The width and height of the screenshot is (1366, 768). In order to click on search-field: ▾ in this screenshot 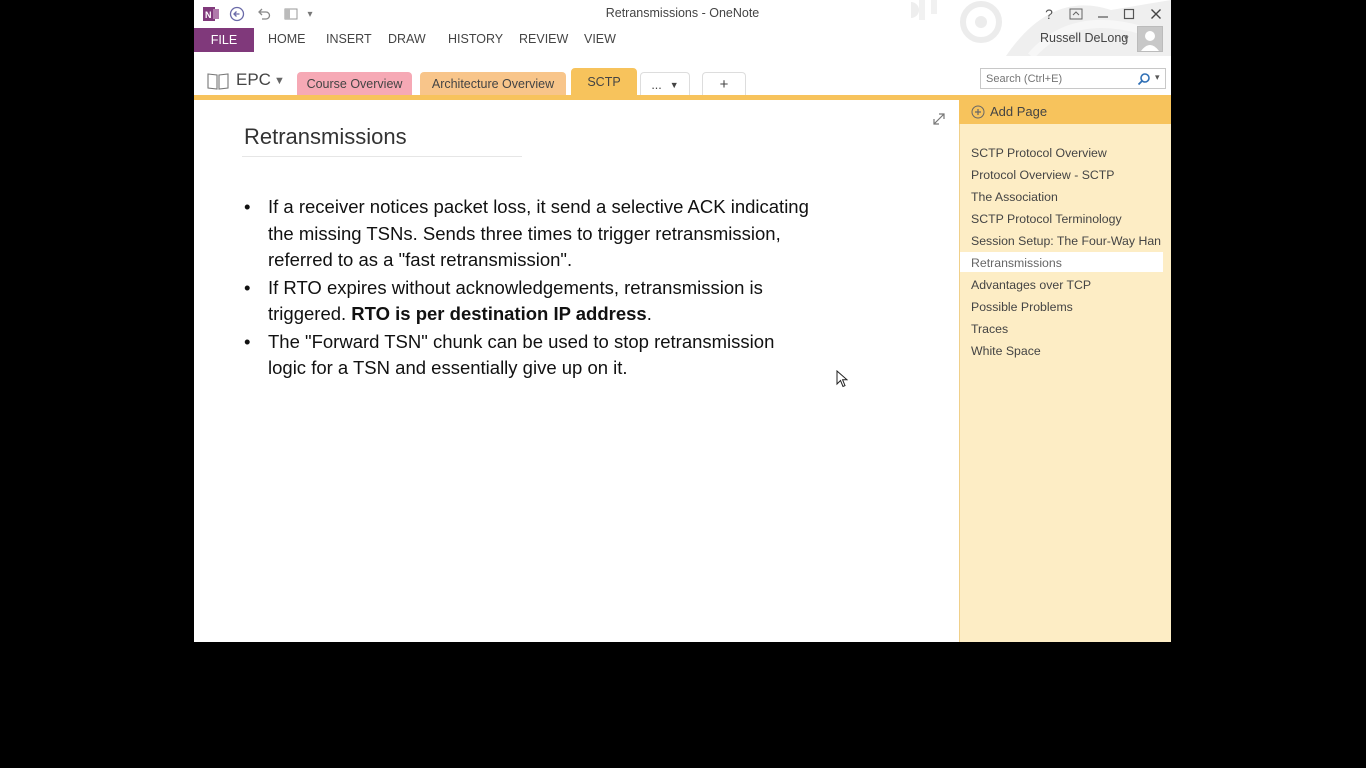, I will do `click(1073, 78)`.